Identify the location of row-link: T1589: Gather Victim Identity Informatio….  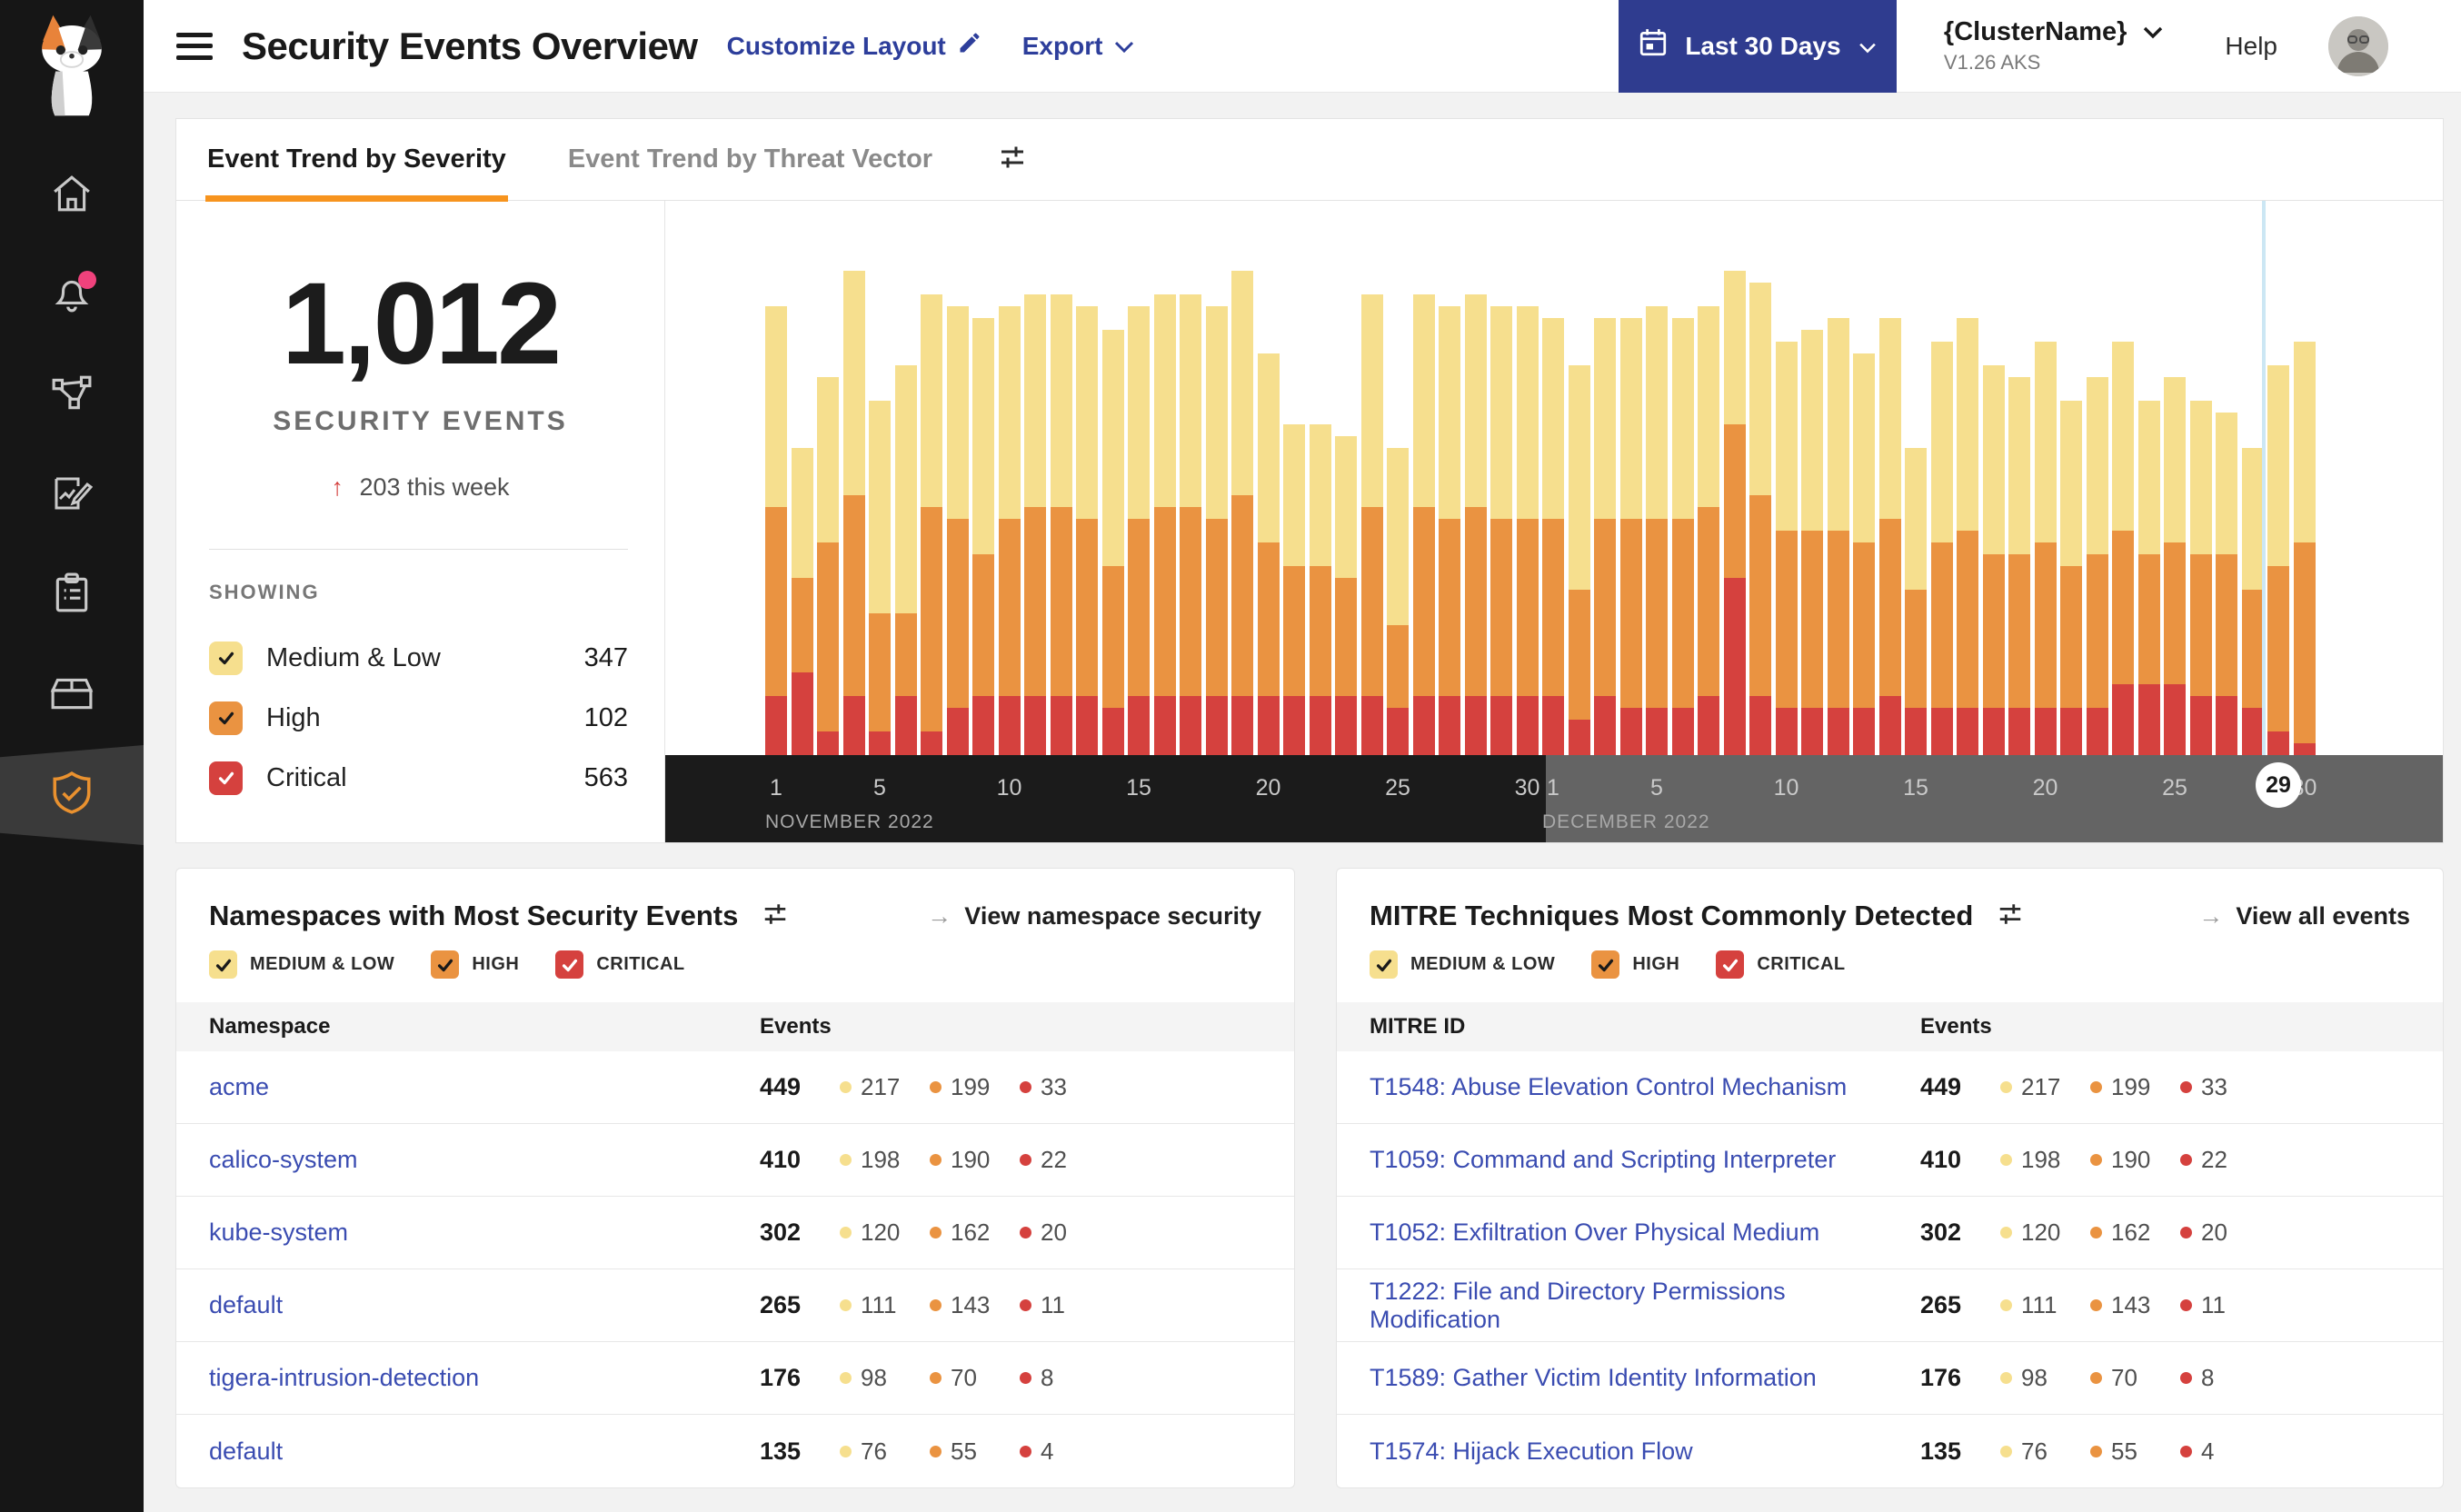
(1645, 1378).